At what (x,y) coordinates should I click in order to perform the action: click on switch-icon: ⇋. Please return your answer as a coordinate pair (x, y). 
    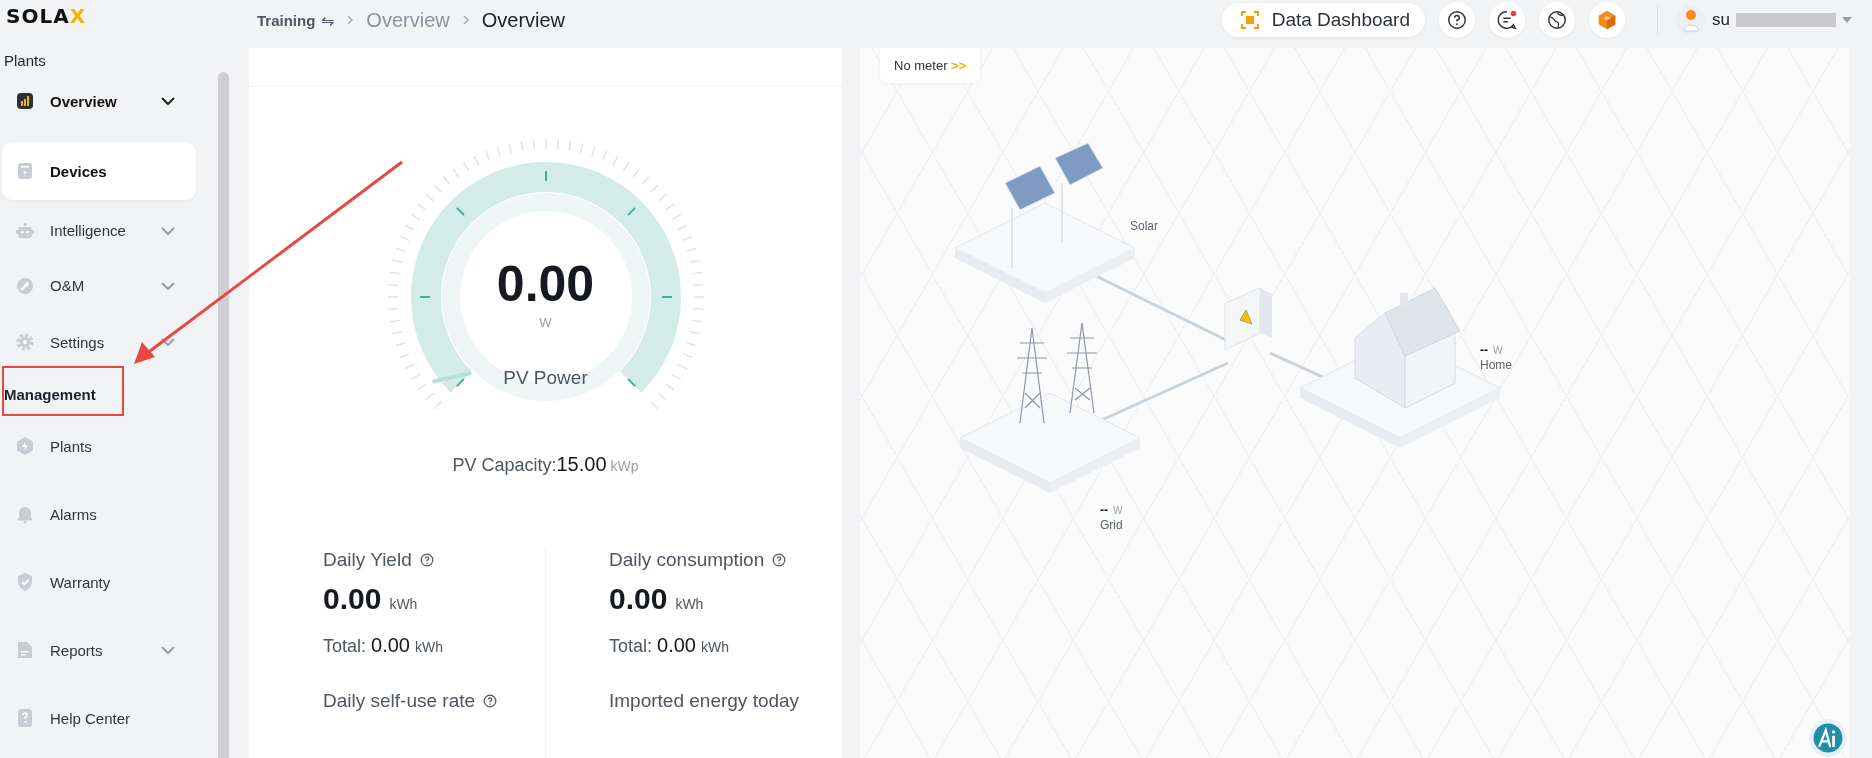
    Looking at the image, I should click on (328, 20).